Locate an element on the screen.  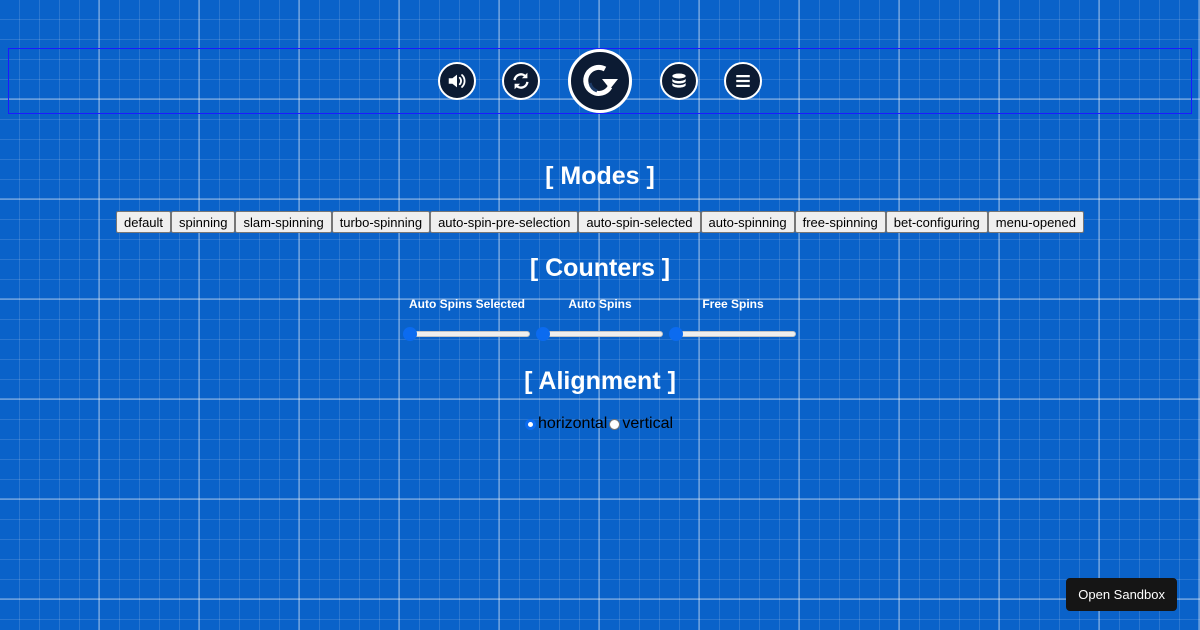
sound-button is located at coordinates (457, 81).